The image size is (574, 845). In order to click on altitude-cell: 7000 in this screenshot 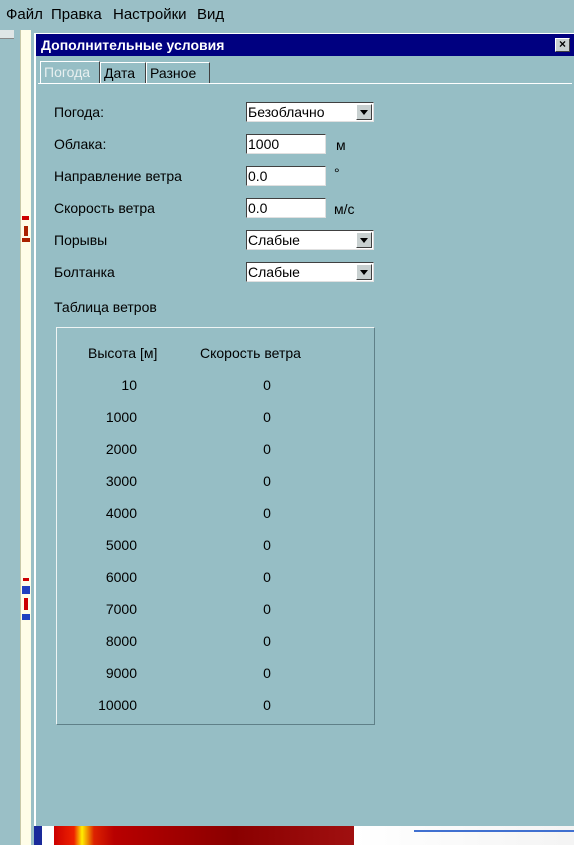, I will do `click(121, 609)`.